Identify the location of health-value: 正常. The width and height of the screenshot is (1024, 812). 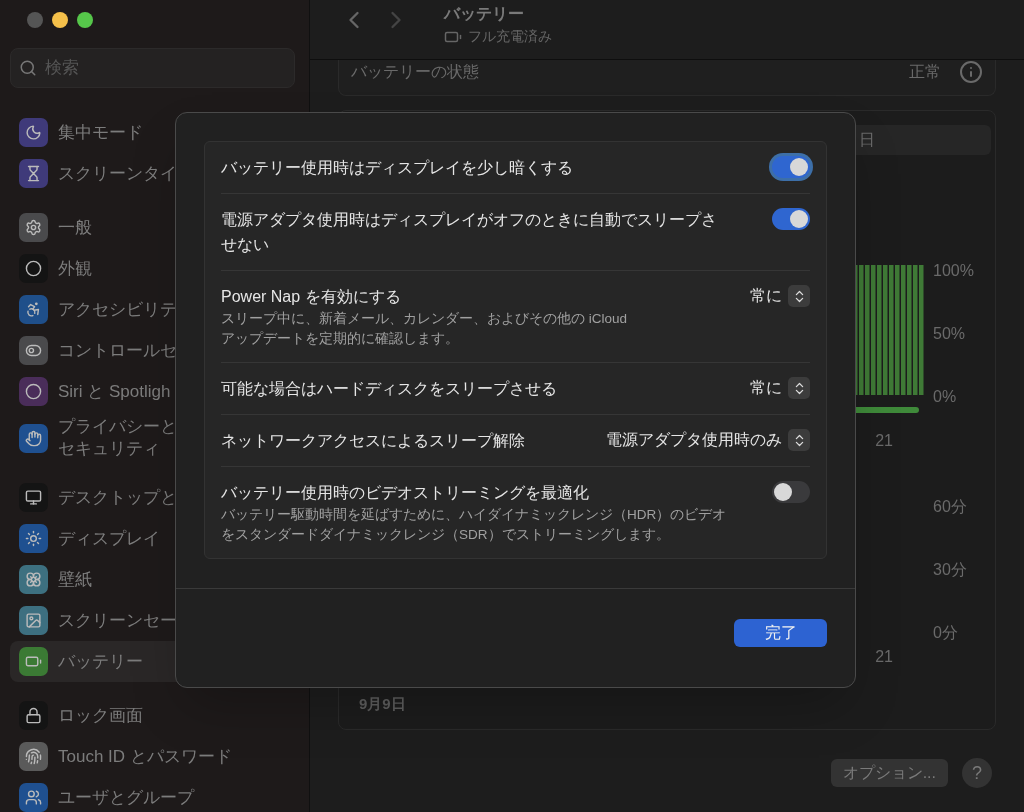
(925, 72).